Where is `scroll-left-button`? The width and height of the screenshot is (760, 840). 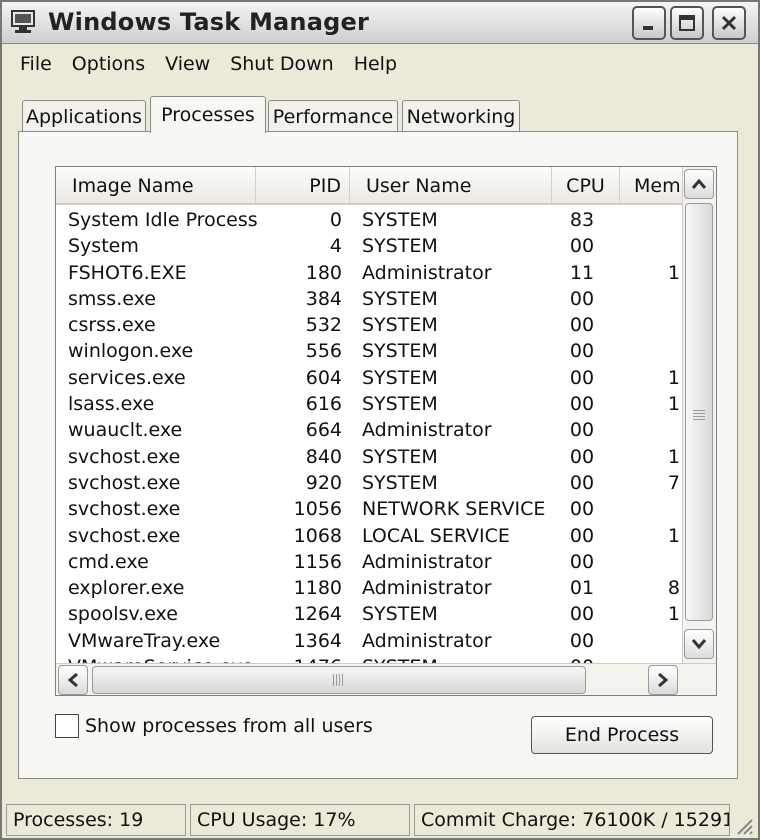 scroll-left-button is located at coordinates (73, 680).